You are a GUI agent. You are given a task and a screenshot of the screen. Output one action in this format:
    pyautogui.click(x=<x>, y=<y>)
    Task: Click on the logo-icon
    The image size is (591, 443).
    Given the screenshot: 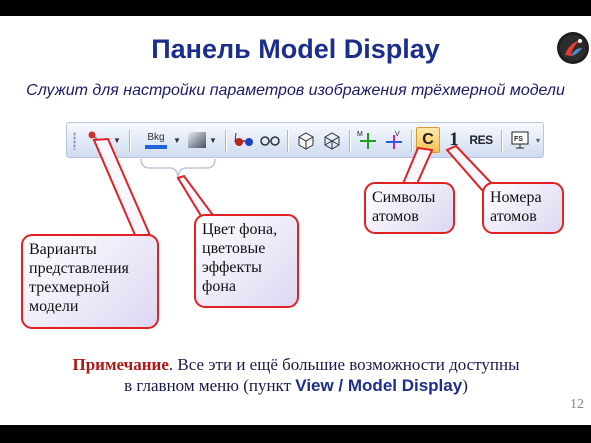 What is the action you would take?
    pyautogui.click(x=573, y=48)
    